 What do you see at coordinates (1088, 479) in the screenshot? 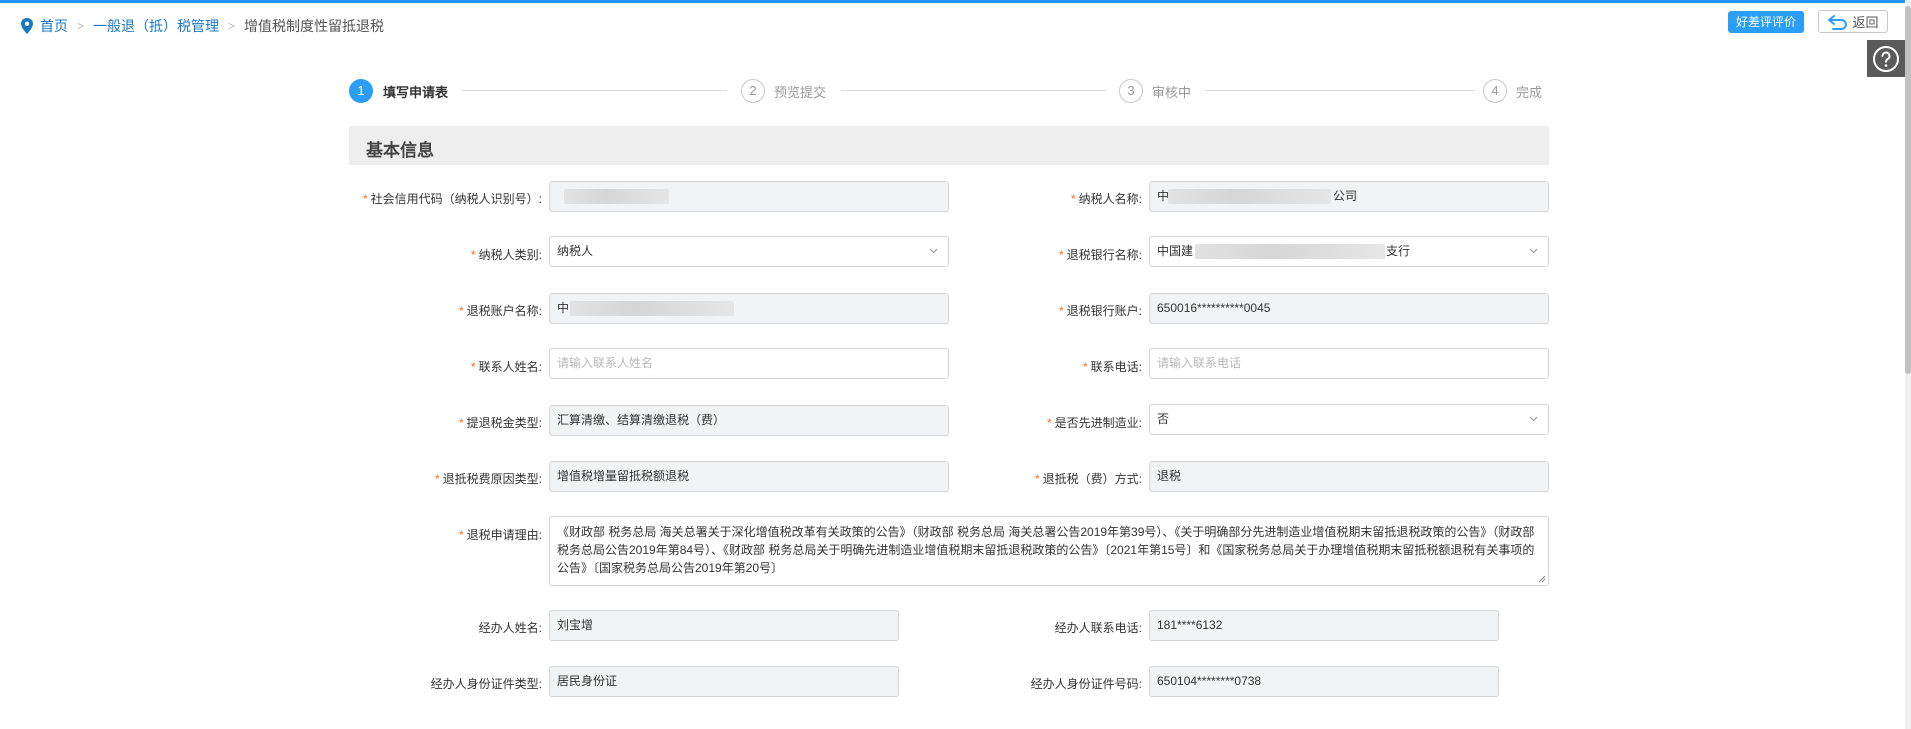
I see `refund-method-label: * 退抵税（费）方式:` at bounding box center [1088, 479].